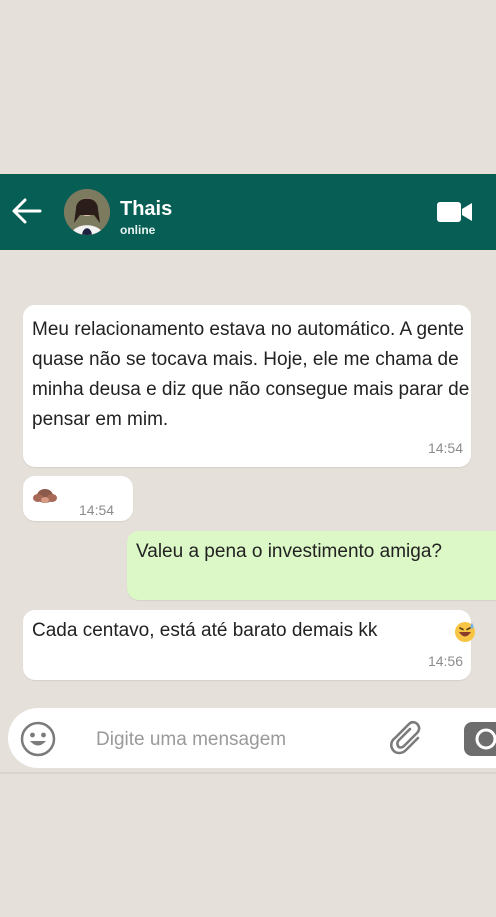  What do you see at coordinates (78, 498) in the screenshot?
I see `message-bubble-incoming: 14:54` at bounding box center [78, 498].